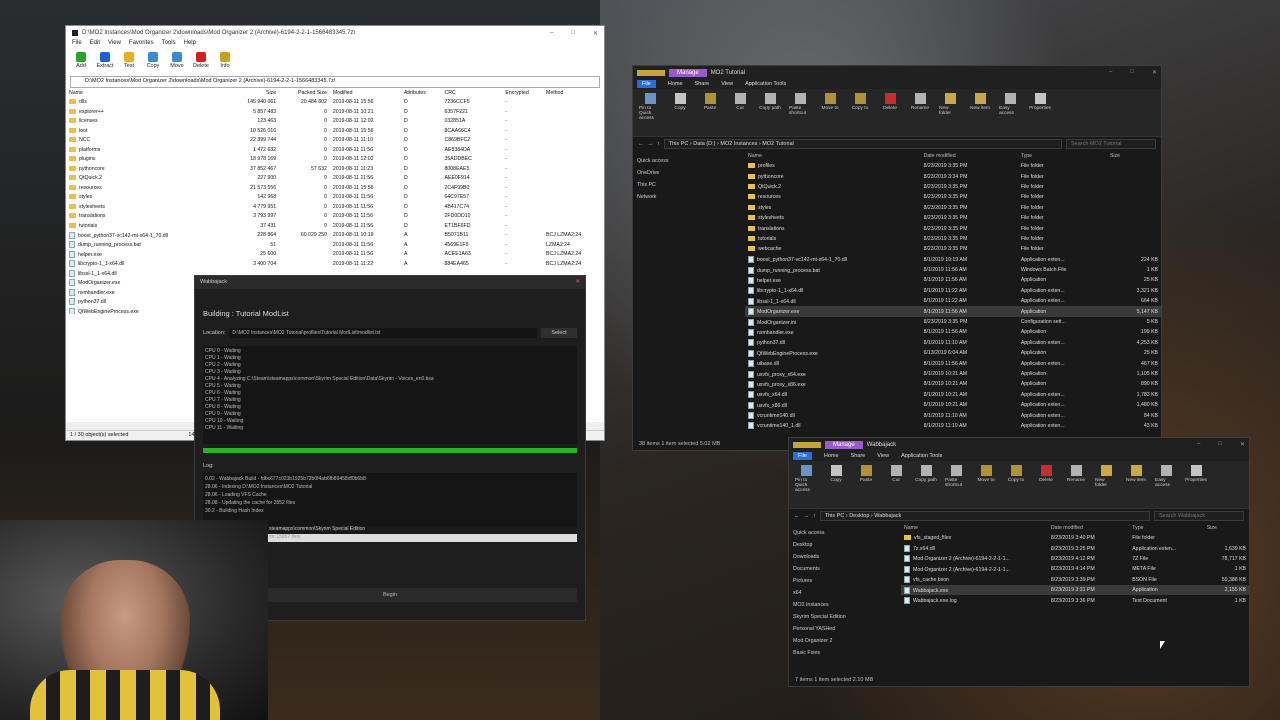  I want to click on menu-item-edit: Edit, so click(95, 45).